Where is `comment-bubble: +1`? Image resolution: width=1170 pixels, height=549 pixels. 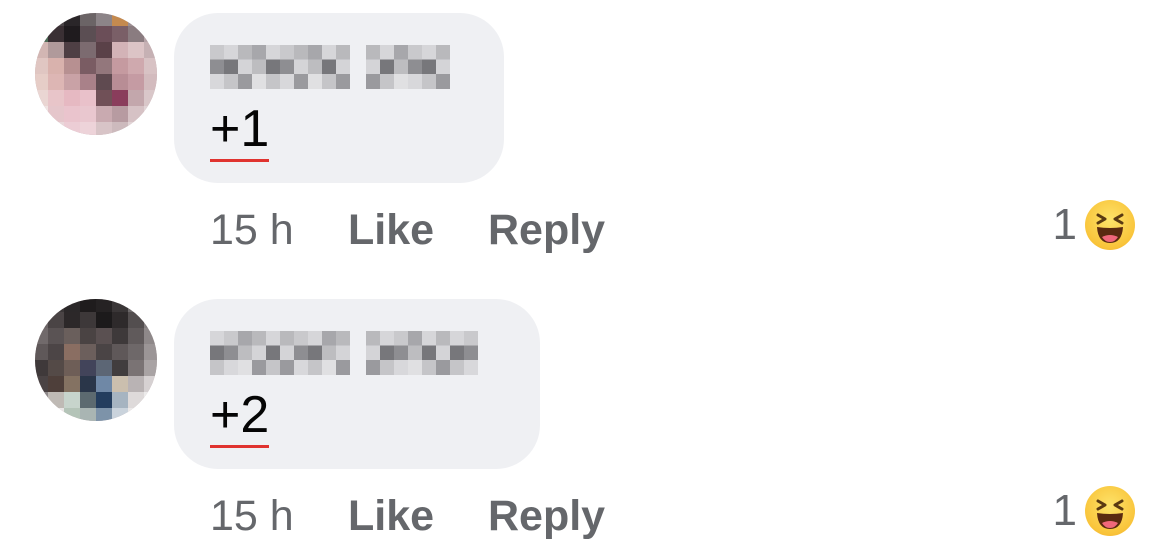 comment-bubble: +1 is located at coordinates (339, 98).